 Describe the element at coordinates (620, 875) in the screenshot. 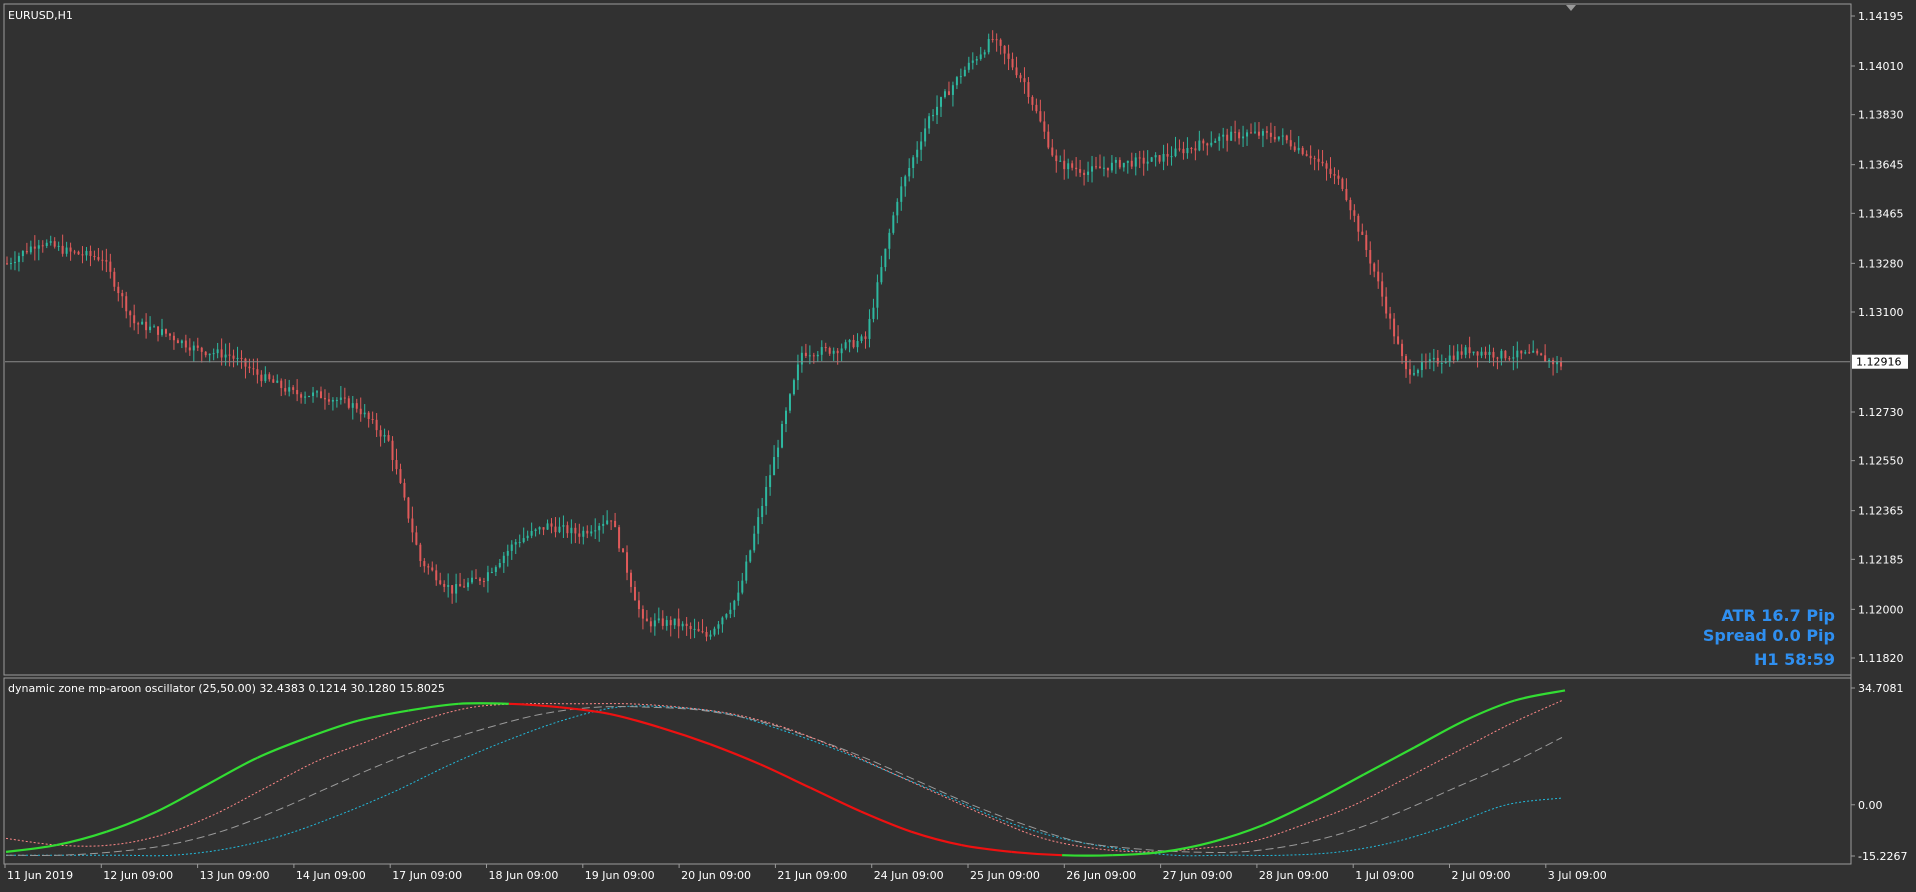

I see `time-tick-label: 19 Jun 09:00` at that location.